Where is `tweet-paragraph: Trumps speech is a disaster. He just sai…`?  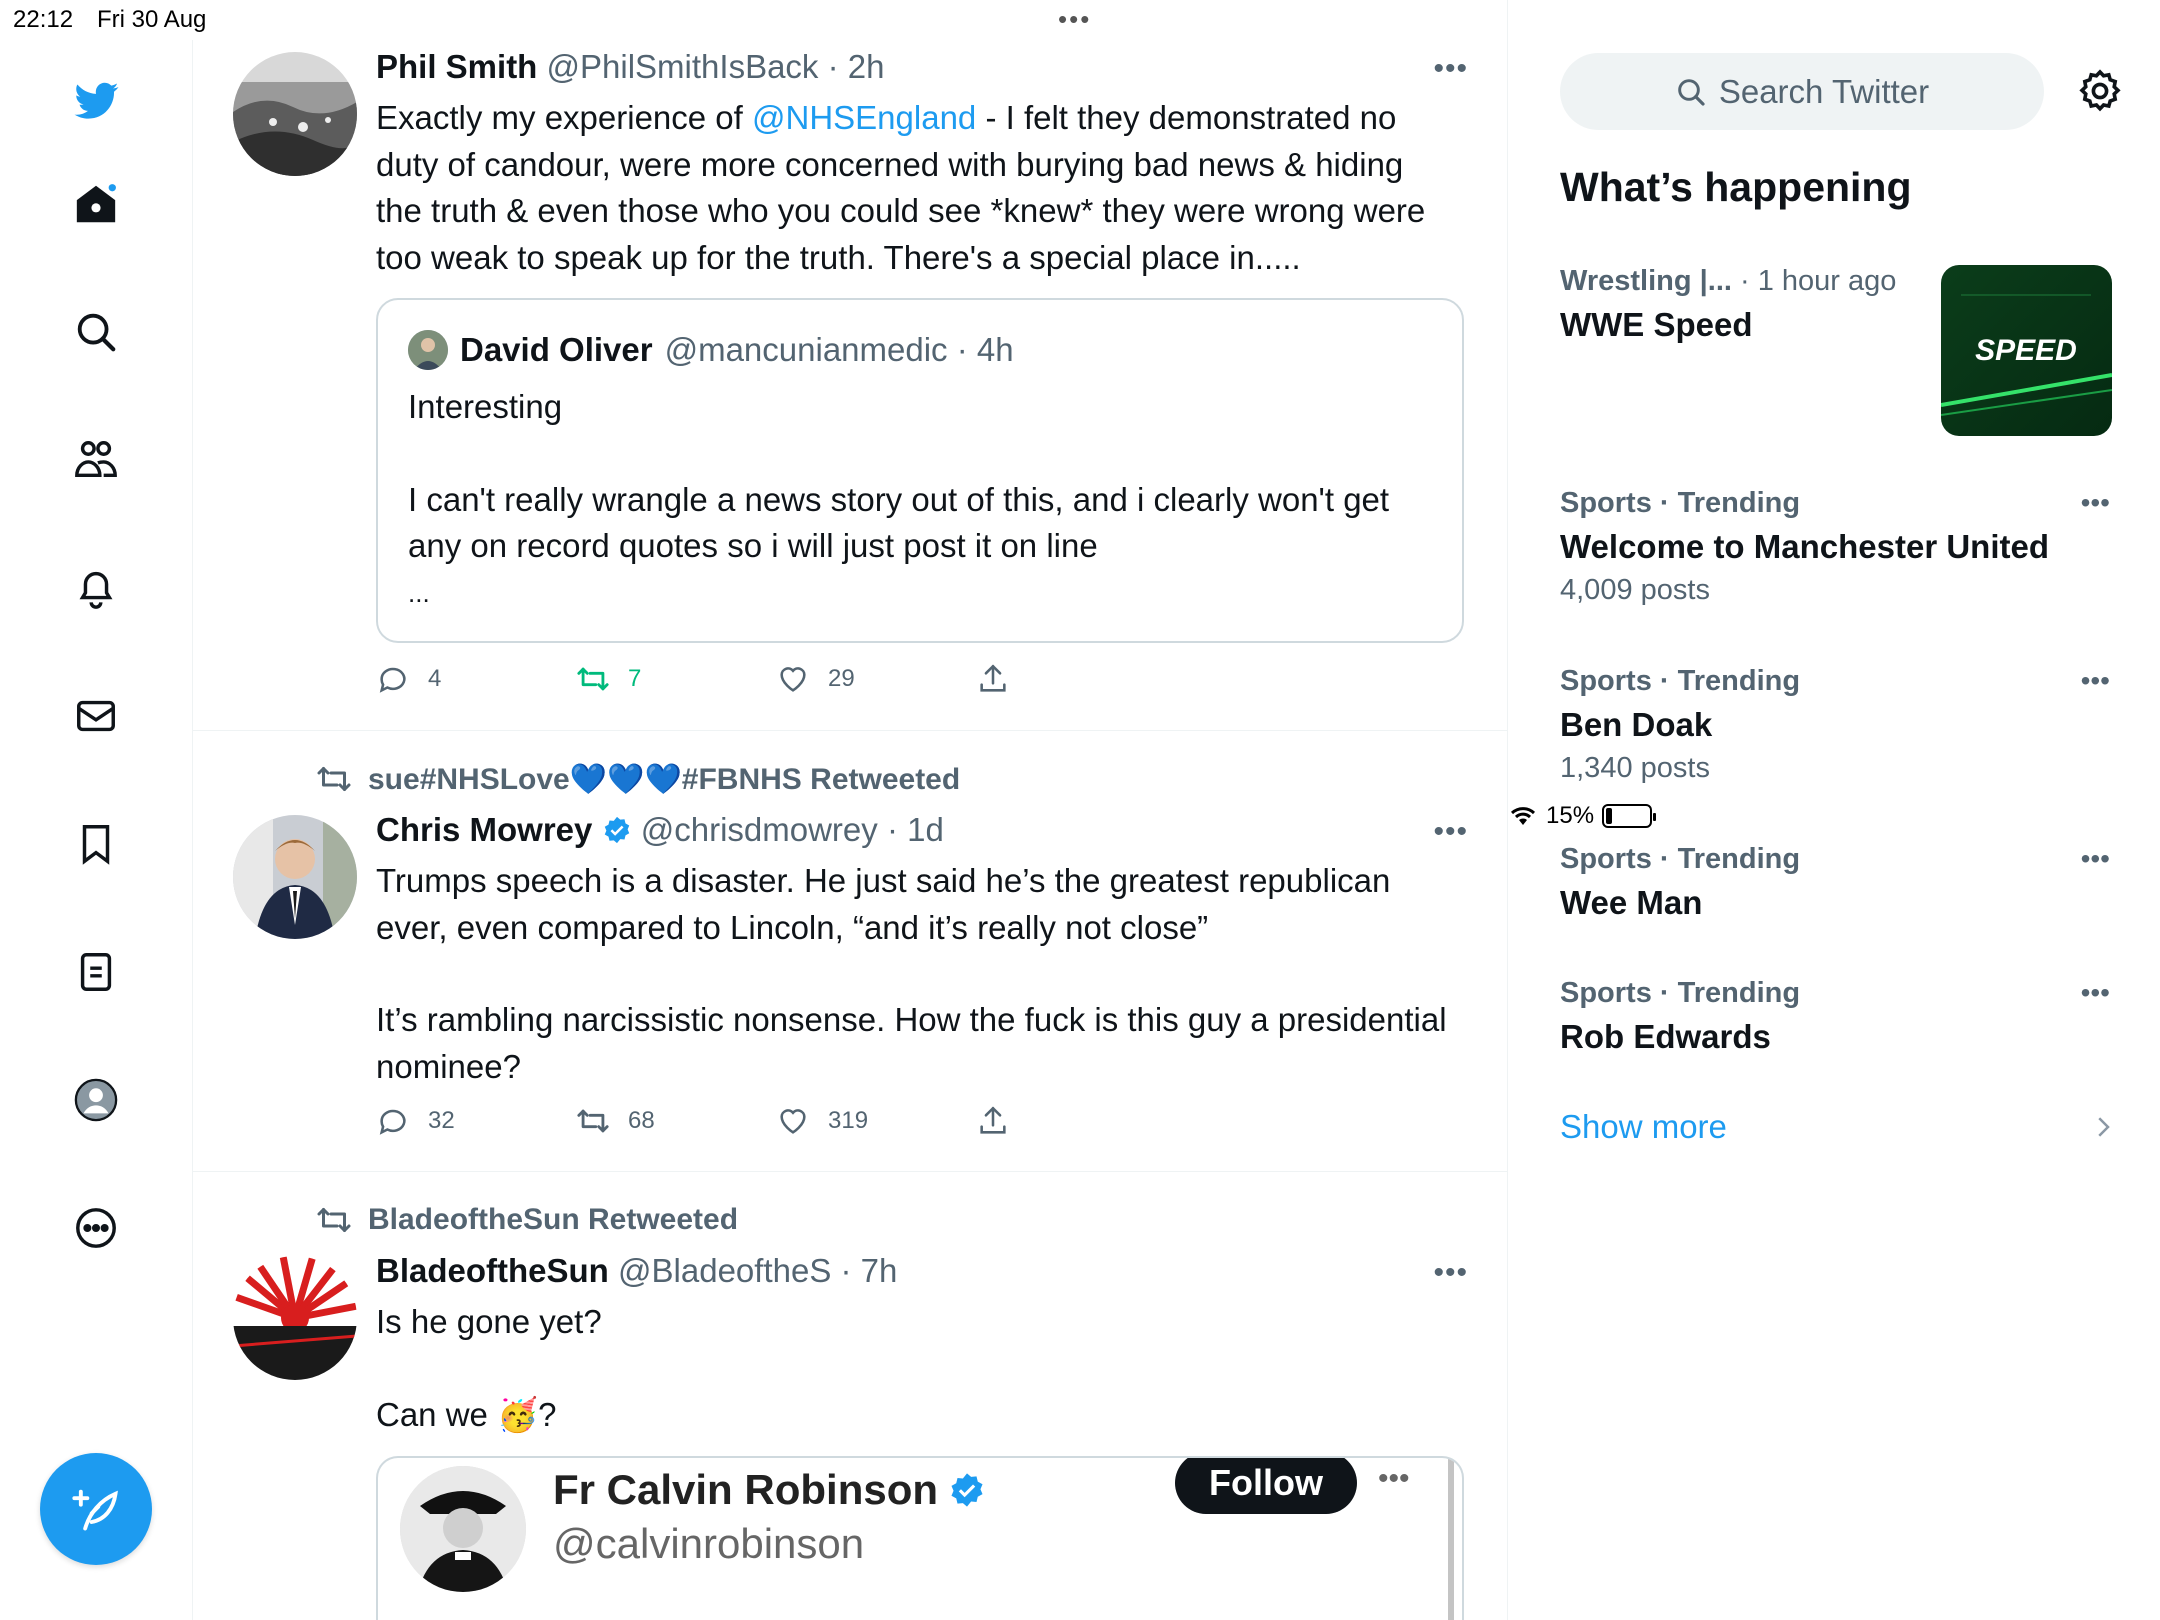 tweet-paragraph: Trumps speech is a disaster. He just sai… is located at coordinates (883, 904).